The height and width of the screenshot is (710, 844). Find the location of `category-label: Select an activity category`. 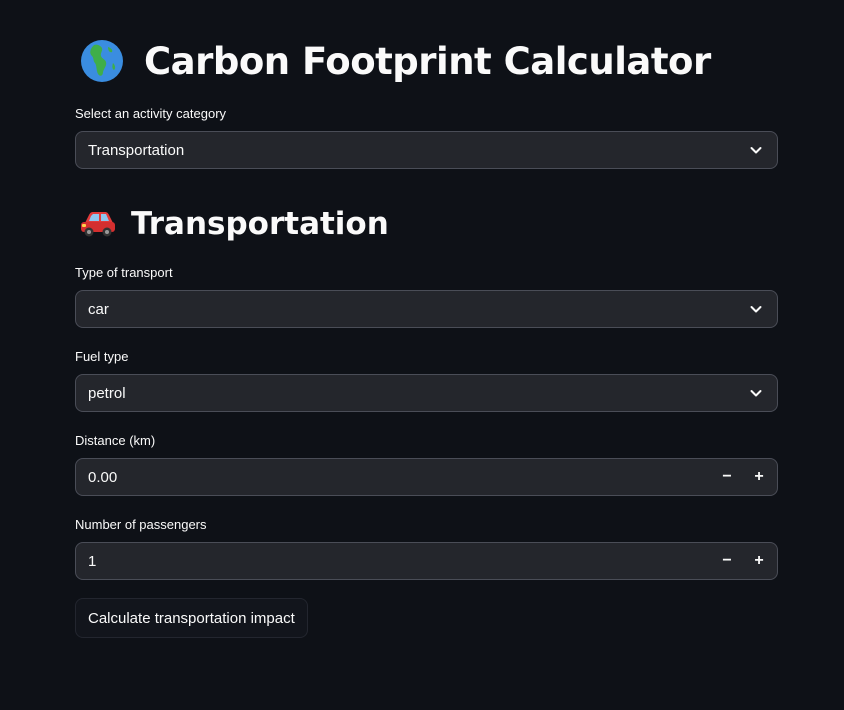

category-label: Select an activity category is located at coordinates (151, 113).